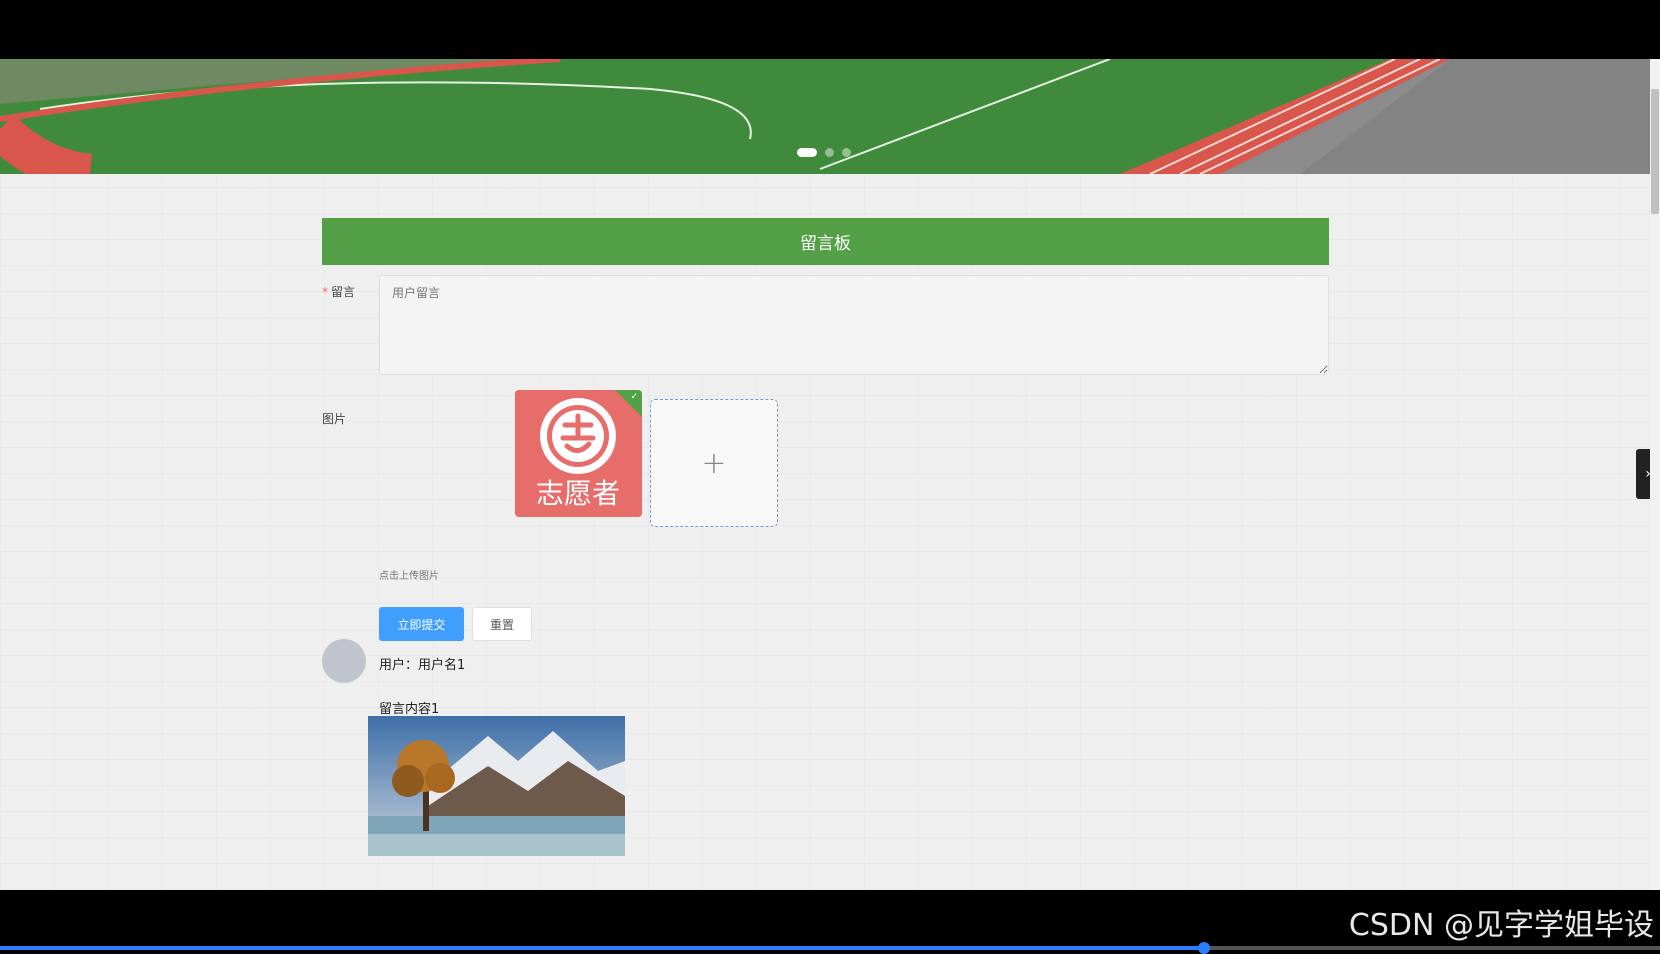 The image size is (1660, 954). Describe the element at coordinates (1203, 948) in the screenshot. I see `video-progress-knob` at that location.